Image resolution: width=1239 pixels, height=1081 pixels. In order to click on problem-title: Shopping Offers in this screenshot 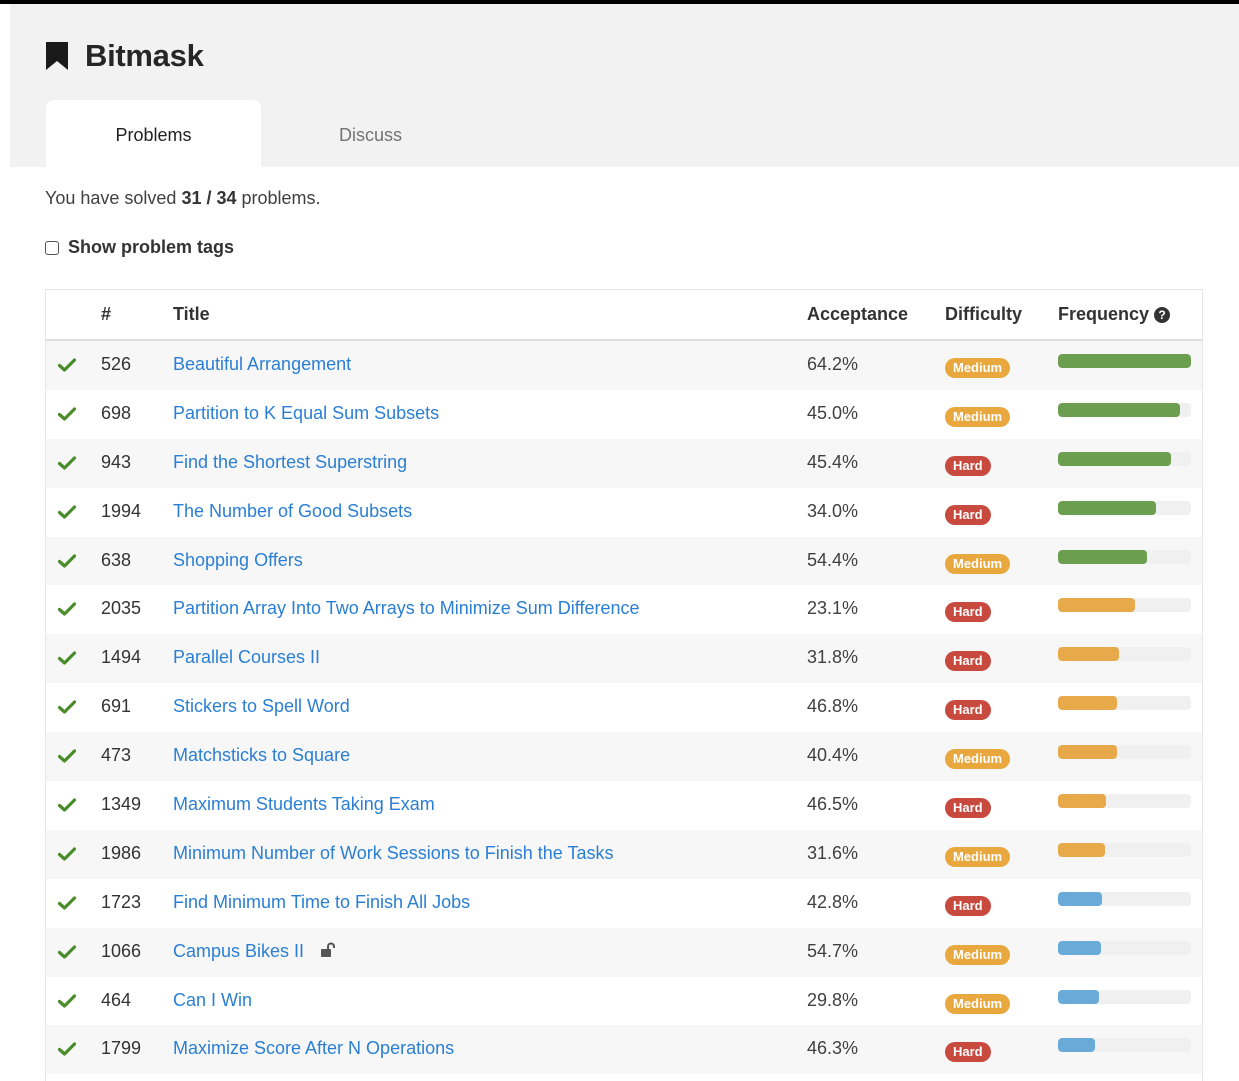, I will do `click(238, 559)`.